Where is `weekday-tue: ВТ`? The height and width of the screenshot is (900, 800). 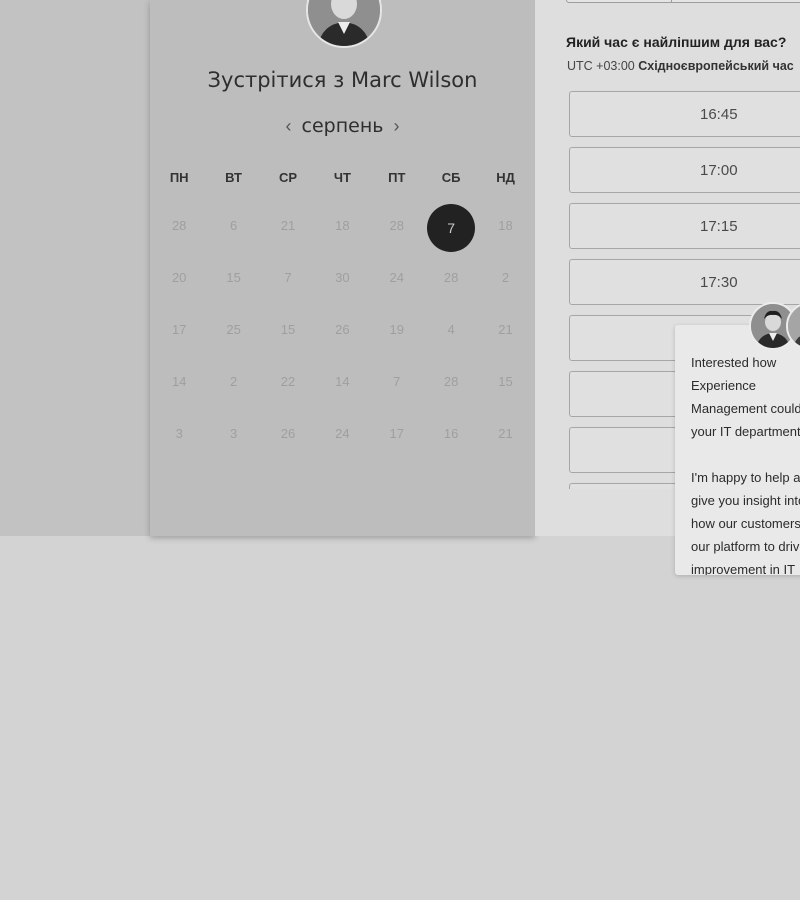
weekday-tue: ВТ is located at coordinates (233, 177).